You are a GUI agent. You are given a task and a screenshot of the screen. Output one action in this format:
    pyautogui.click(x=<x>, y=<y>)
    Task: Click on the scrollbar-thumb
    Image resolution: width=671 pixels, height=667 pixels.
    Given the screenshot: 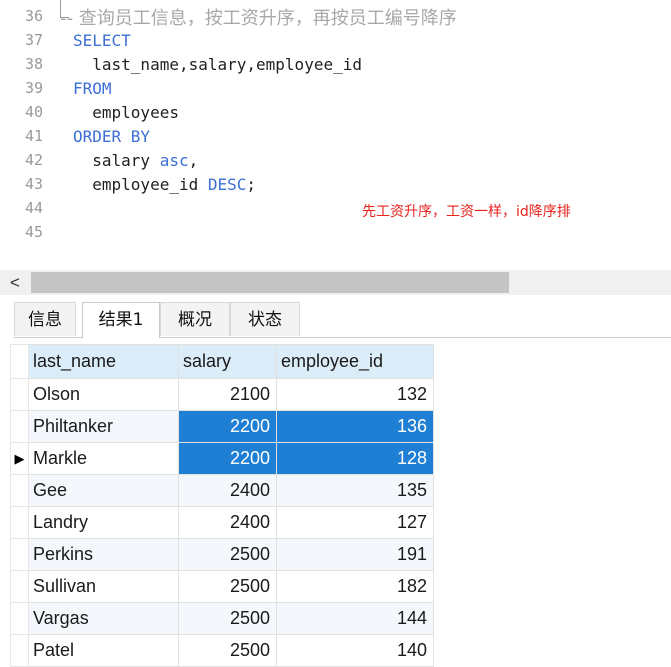 What is the action you would take?
    pyautogui.click(x=270, y=282)
    